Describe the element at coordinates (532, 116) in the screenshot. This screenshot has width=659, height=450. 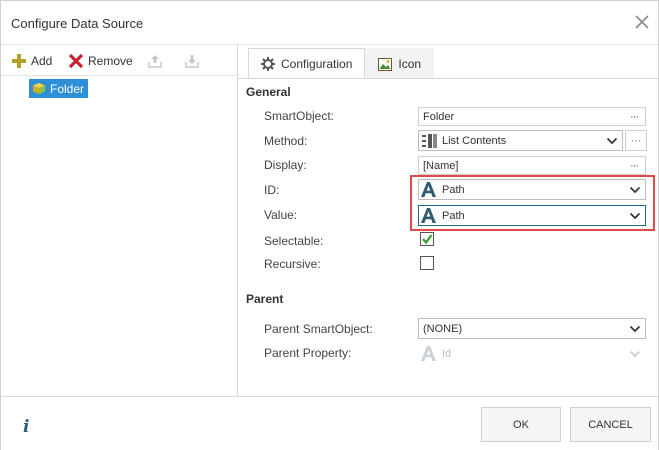
I see `smartobject-field: Folder ···` at that location.